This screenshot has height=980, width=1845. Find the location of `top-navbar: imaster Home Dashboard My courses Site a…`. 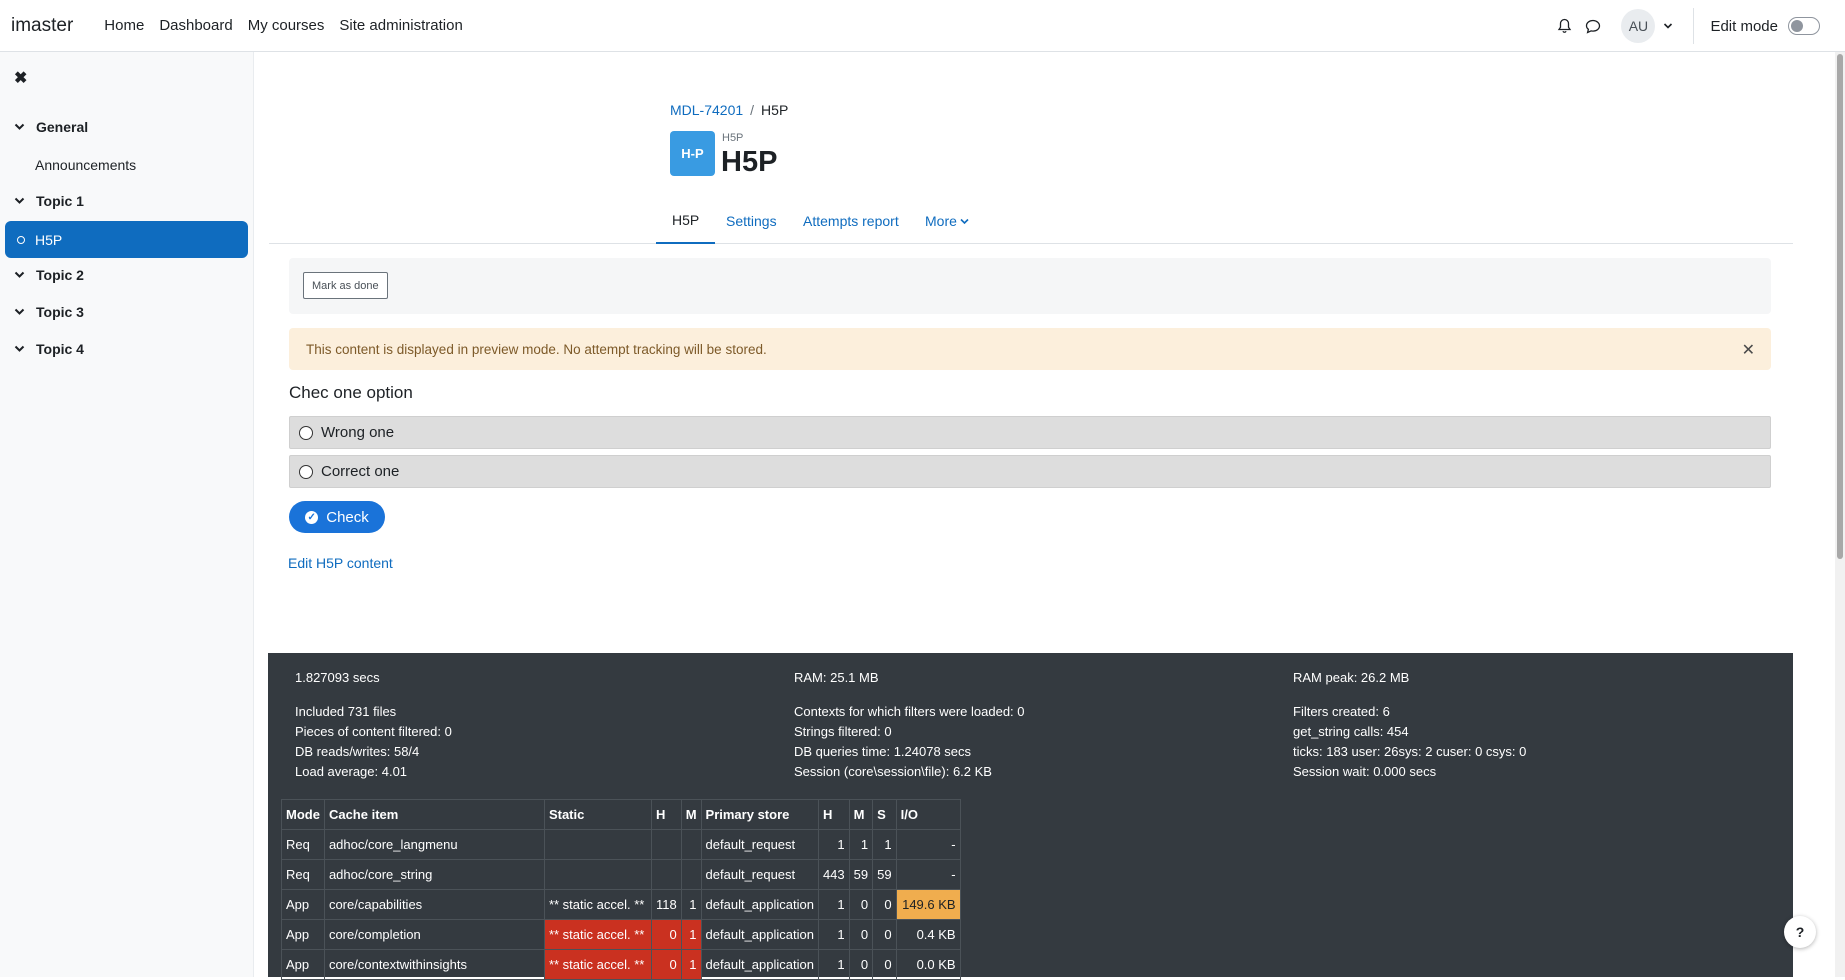

top-navbar: imaster Home Dashboard My courses Site a… is located at coordinates (922, 26).